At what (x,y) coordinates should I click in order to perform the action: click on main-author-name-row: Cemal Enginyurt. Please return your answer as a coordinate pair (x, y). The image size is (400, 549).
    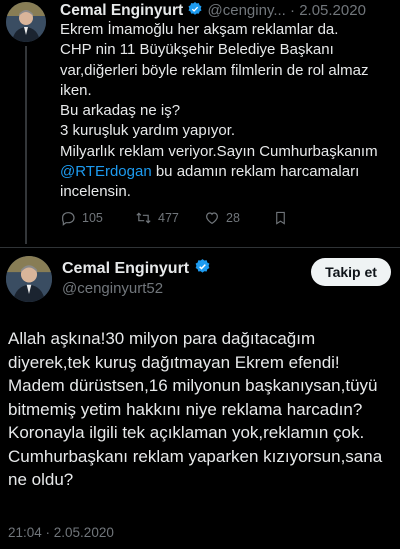
    Looking at the image, I should click on (136, 269).